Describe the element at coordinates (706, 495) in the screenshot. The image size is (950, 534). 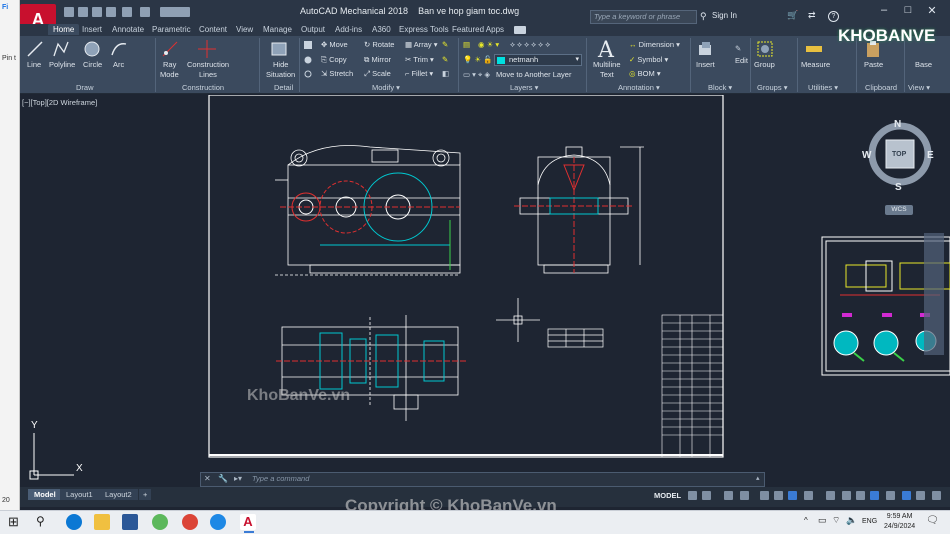
I see `snap-icon` at that location.